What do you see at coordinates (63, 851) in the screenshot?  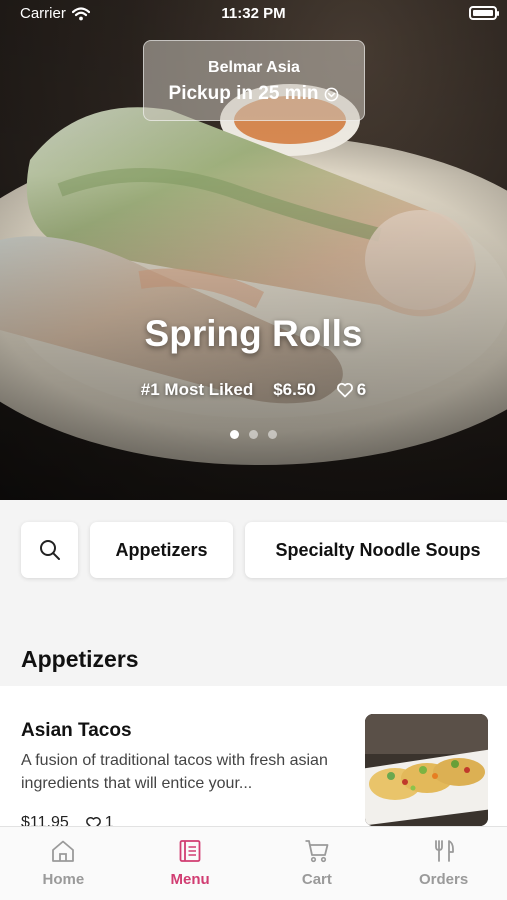 I see `home-icon` at bounding box center [63, 851].